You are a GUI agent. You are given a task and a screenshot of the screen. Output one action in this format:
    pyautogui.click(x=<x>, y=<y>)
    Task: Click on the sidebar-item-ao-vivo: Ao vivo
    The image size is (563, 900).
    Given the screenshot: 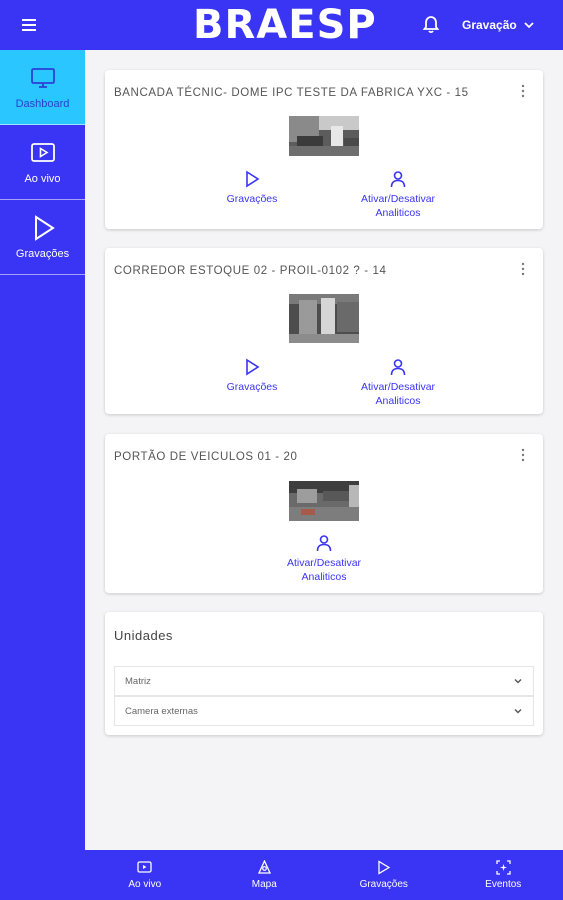 What is the action you would take?
    pyautogui.click(x=42, y=162)
    